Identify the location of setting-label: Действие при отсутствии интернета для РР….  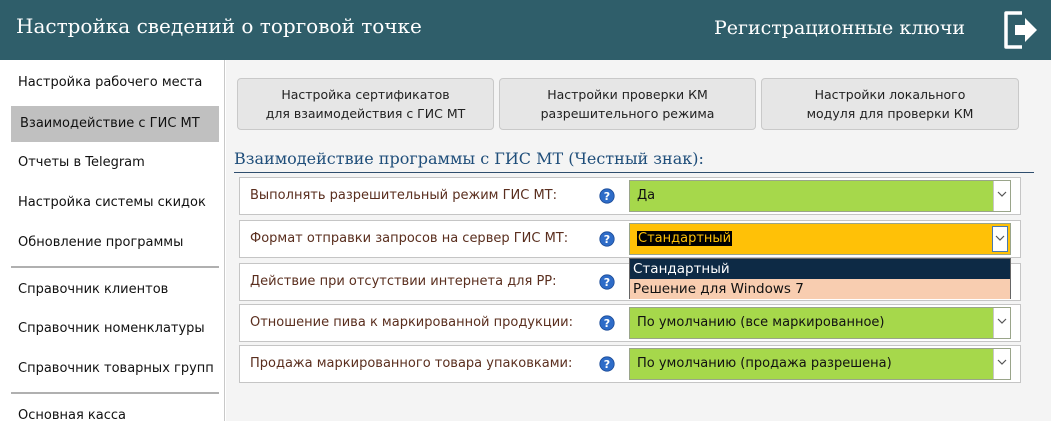
(403, 281).